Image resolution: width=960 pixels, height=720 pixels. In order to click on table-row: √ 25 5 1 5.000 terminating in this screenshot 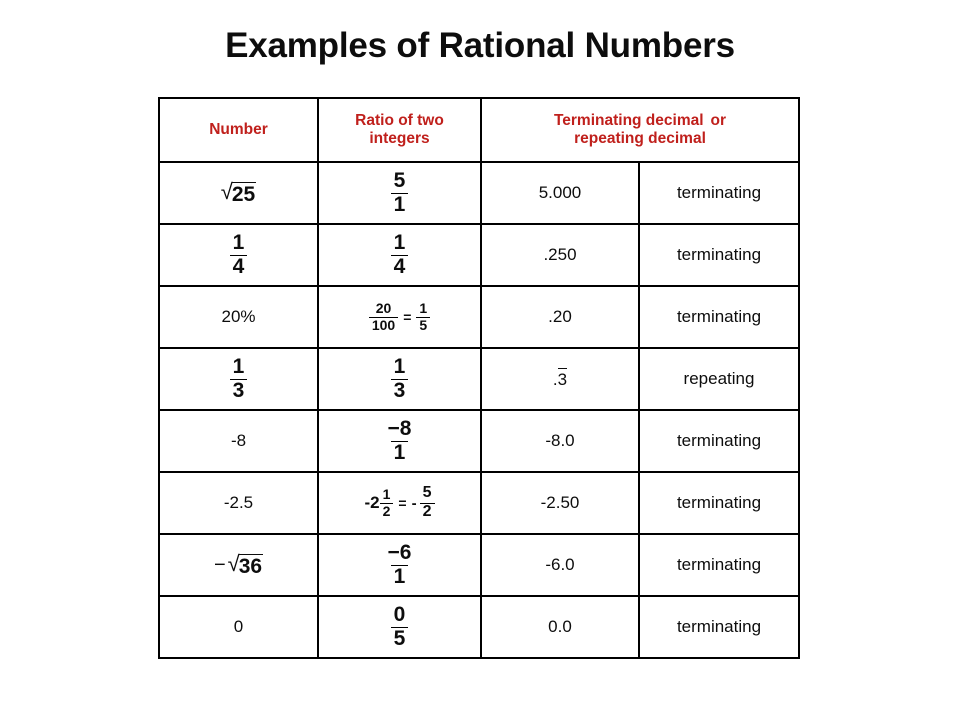, I will do `click(479, 193)`.